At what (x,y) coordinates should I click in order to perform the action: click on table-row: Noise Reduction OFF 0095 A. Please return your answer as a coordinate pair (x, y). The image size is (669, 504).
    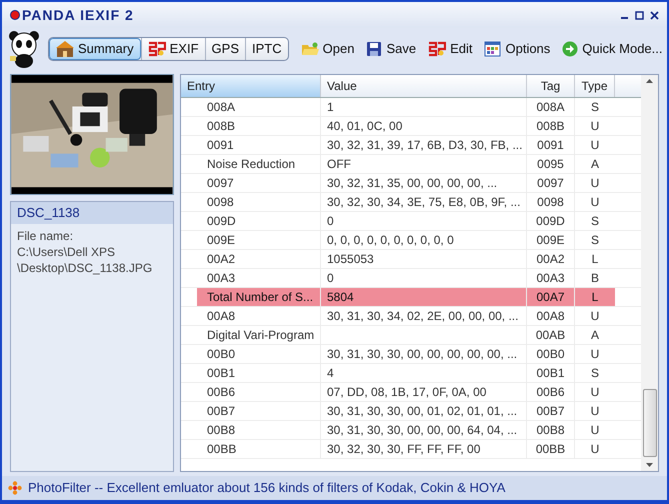
    Looking at the image, I should click on (406, 164).